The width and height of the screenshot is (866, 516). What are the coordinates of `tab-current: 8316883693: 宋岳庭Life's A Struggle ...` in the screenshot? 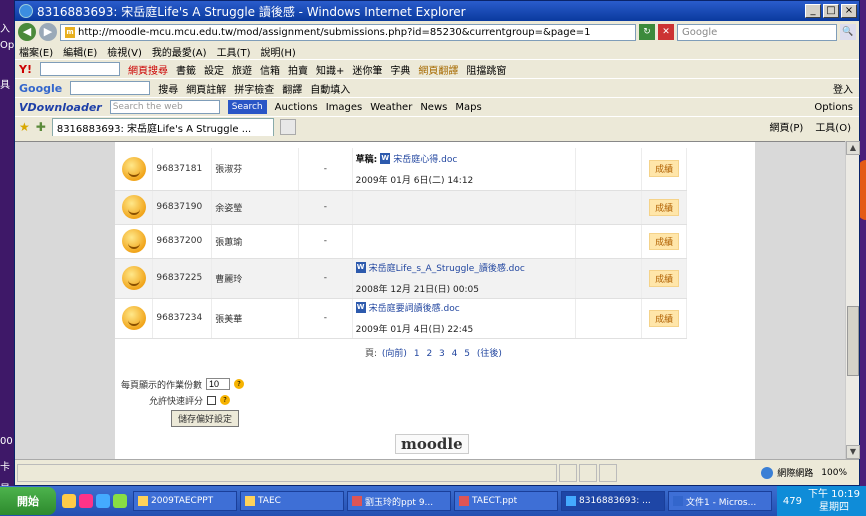 It's located at (162, 126).